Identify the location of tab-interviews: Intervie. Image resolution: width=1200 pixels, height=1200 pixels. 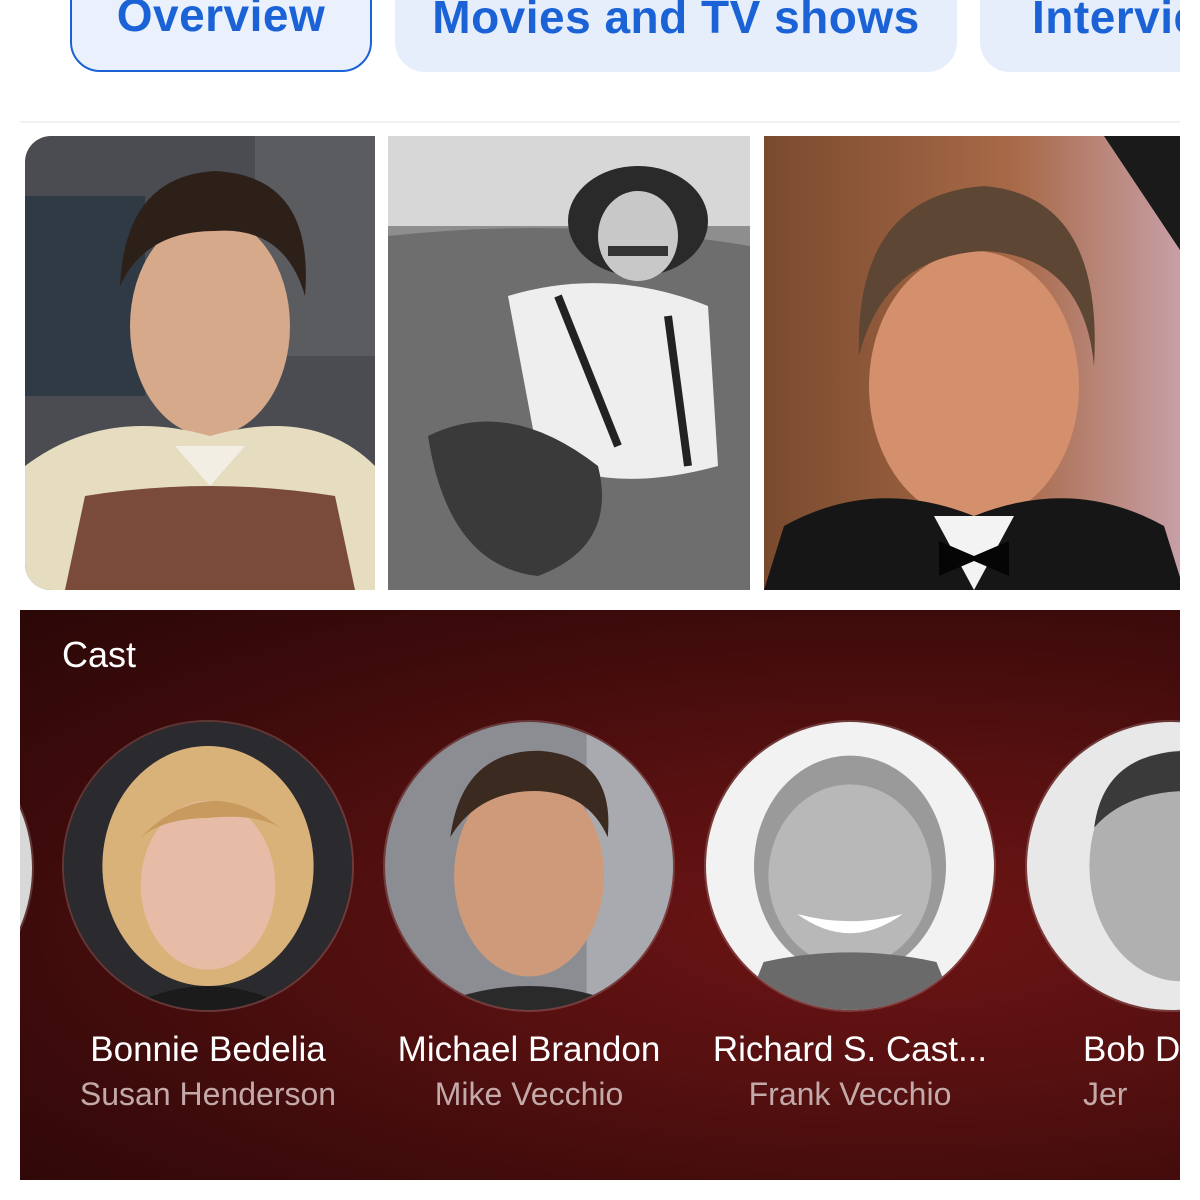
(1080, 36).